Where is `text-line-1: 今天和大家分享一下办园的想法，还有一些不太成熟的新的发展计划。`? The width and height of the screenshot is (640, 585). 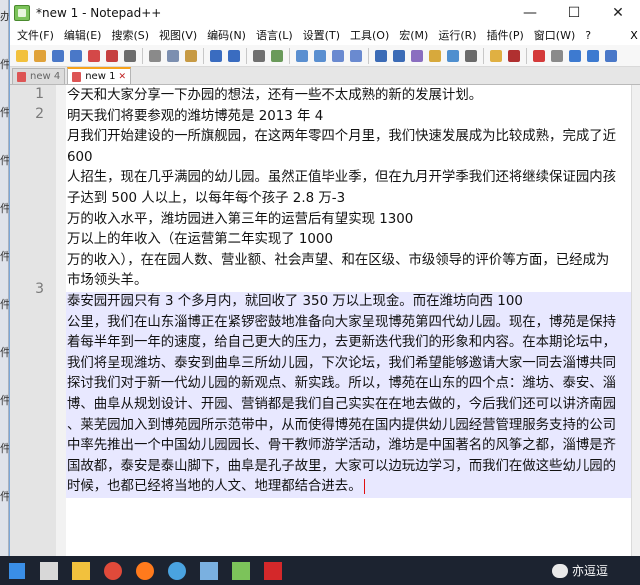 text-line-1: 今天和大家分享一下办园的想法，还有一些不太成熟的新的发展计划。 is located at coordinates (348, 96).